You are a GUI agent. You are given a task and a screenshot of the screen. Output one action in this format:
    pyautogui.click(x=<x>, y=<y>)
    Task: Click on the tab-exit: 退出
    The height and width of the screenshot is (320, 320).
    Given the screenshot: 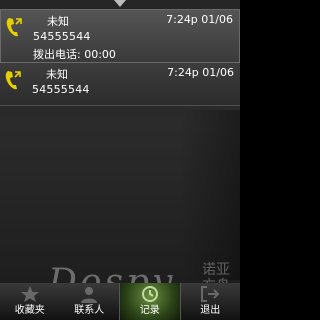 What is the action you would take?
    pyautogui.click(x=211, y=301)
    